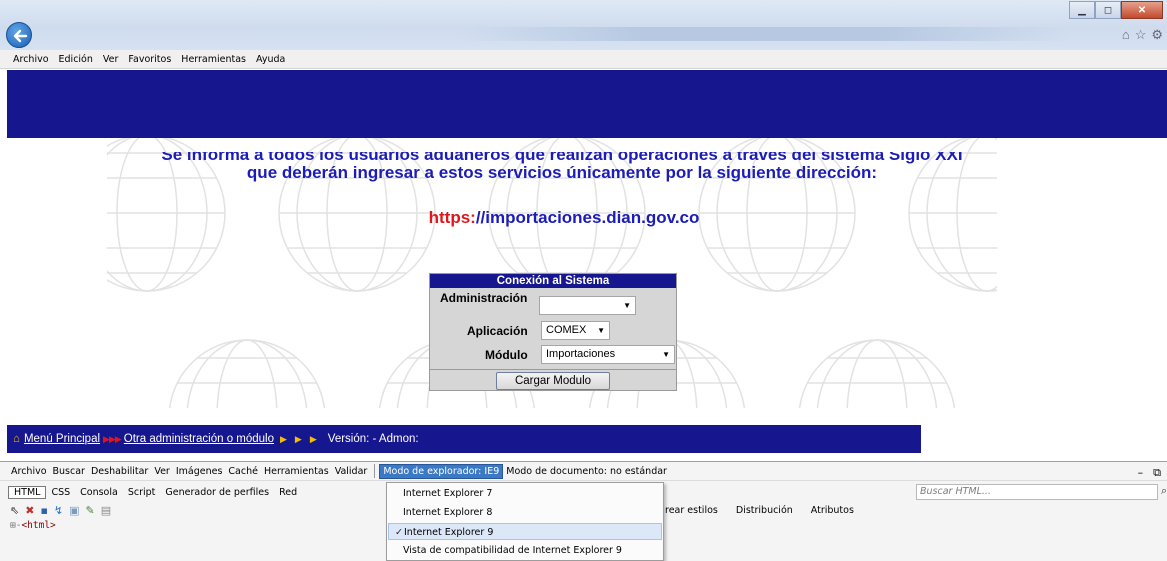 The height and width of the screenshot is (561, 1167). Describe the element at coordinates (441, 471) in the screenshot. I see `browser-mode-menu: Modo de explorador: IE9` at that location.